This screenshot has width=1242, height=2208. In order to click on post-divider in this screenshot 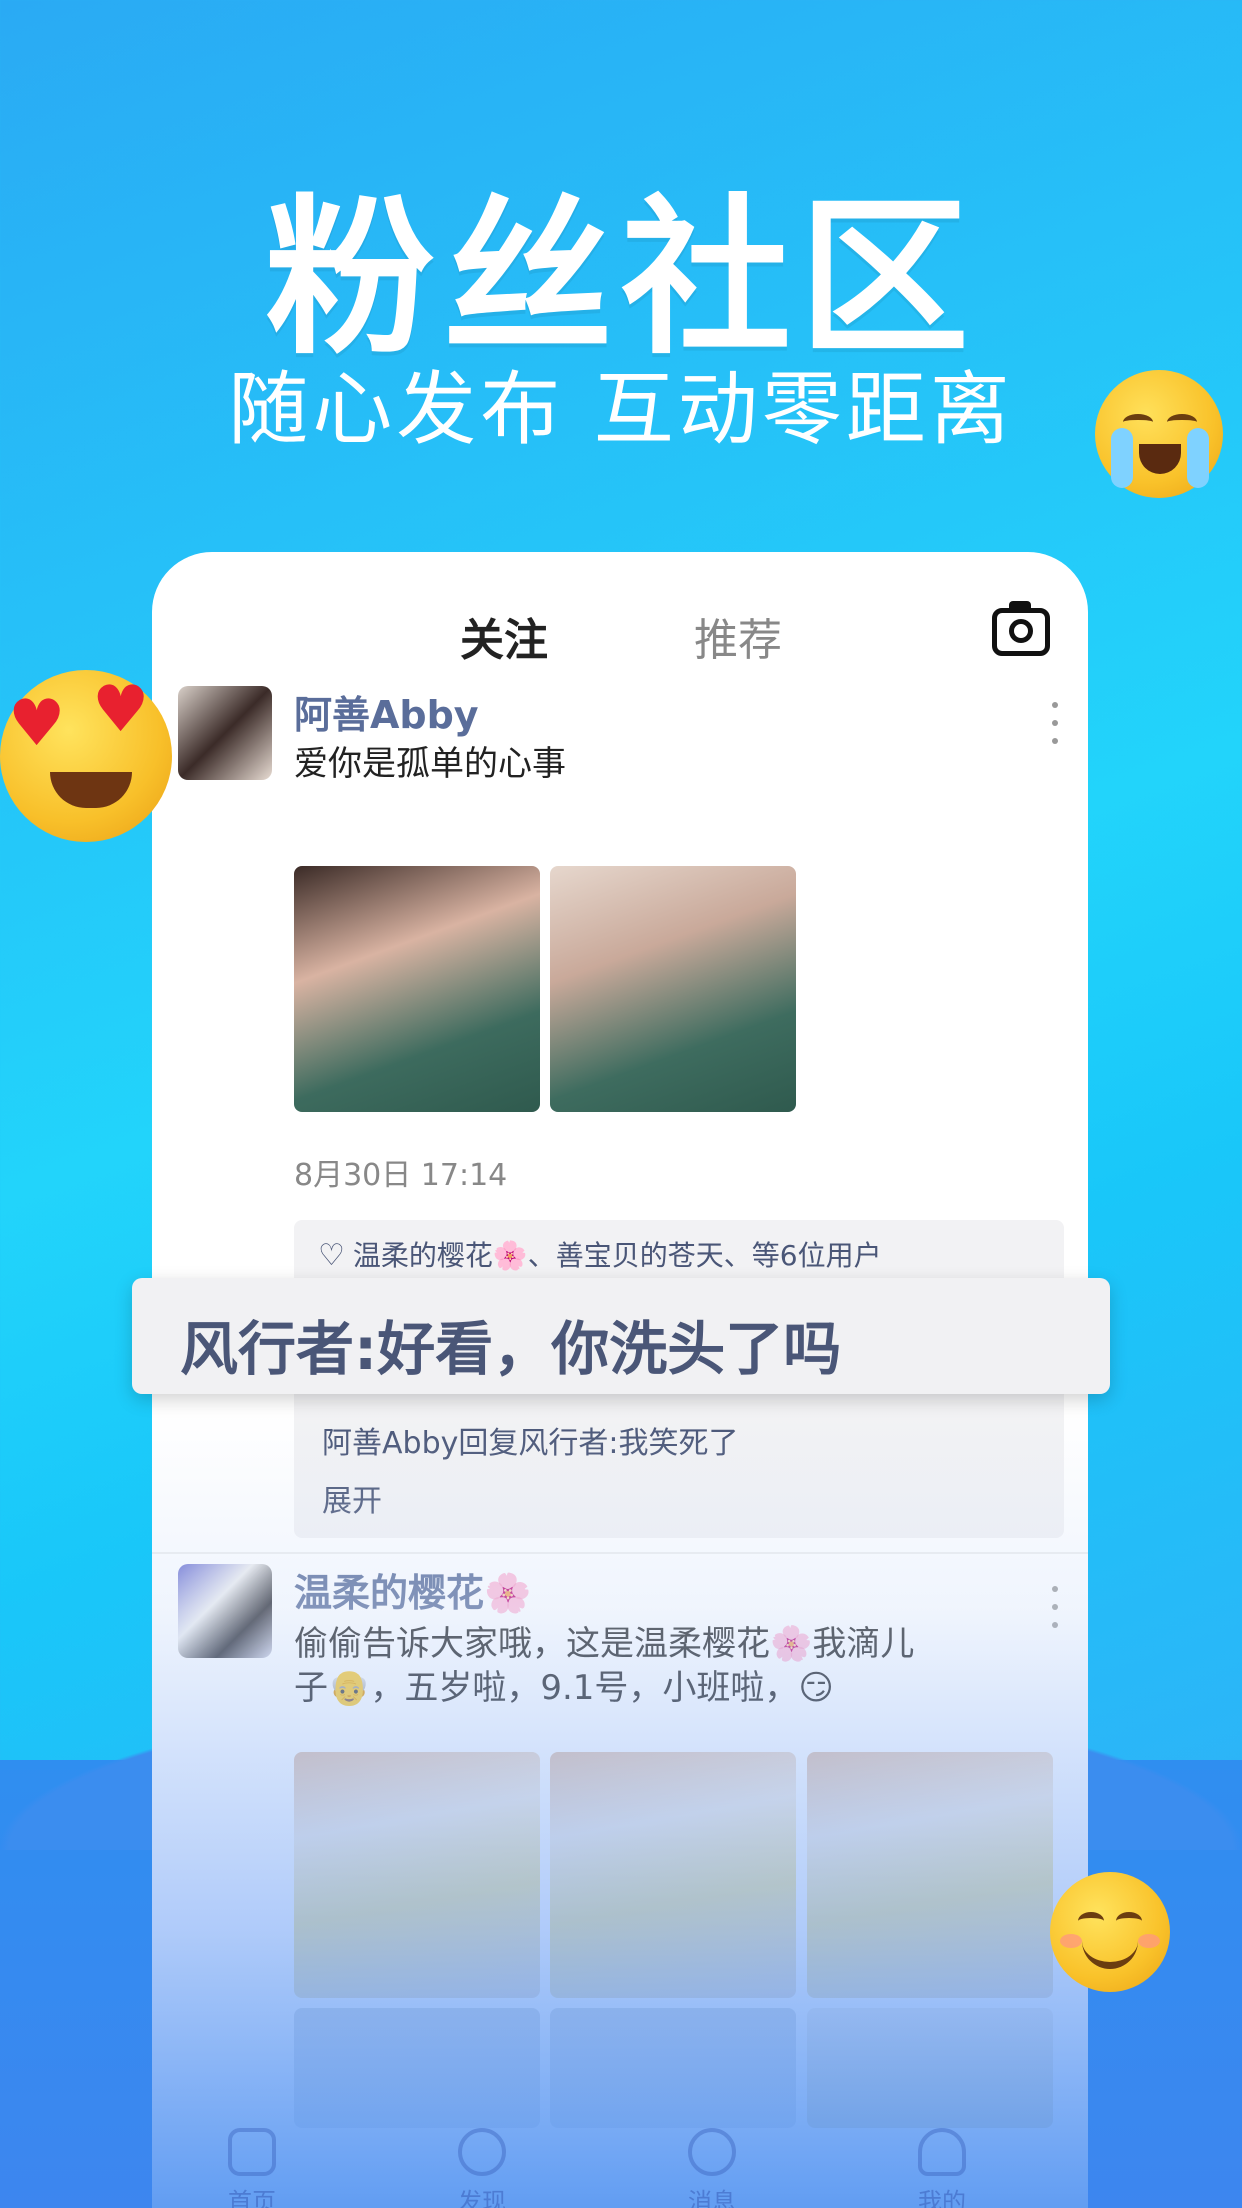, I will do `click(620, 1553)`.